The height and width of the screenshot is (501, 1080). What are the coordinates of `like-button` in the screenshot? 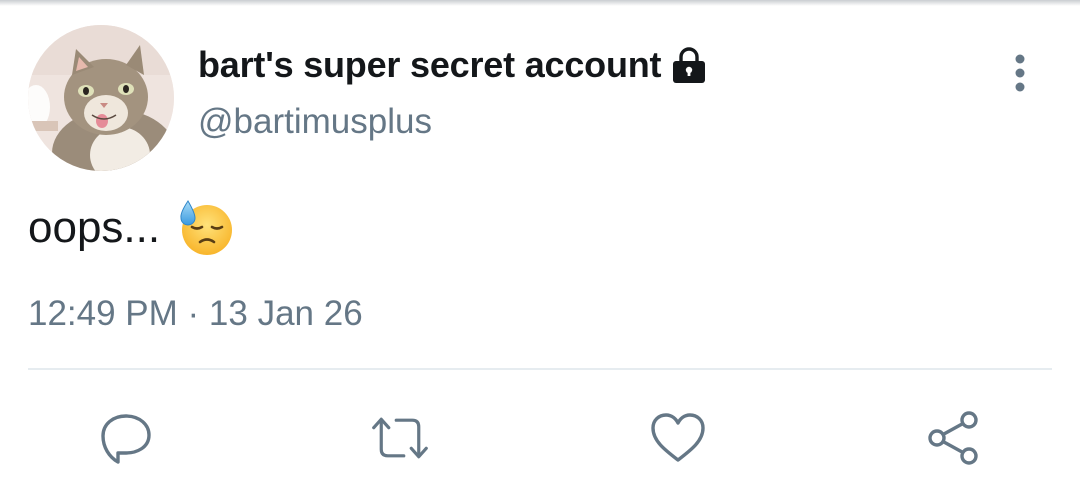 It's located at (678, 438).